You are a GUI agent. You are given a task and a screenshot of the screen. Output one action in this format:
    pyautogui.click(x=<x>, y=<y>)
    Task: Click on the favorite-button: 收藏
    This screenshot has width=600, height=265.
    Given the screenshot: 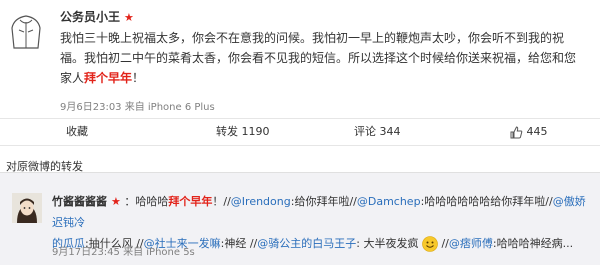 What is the action you would take?
    pyautogui.click(x=77, y=132)
    